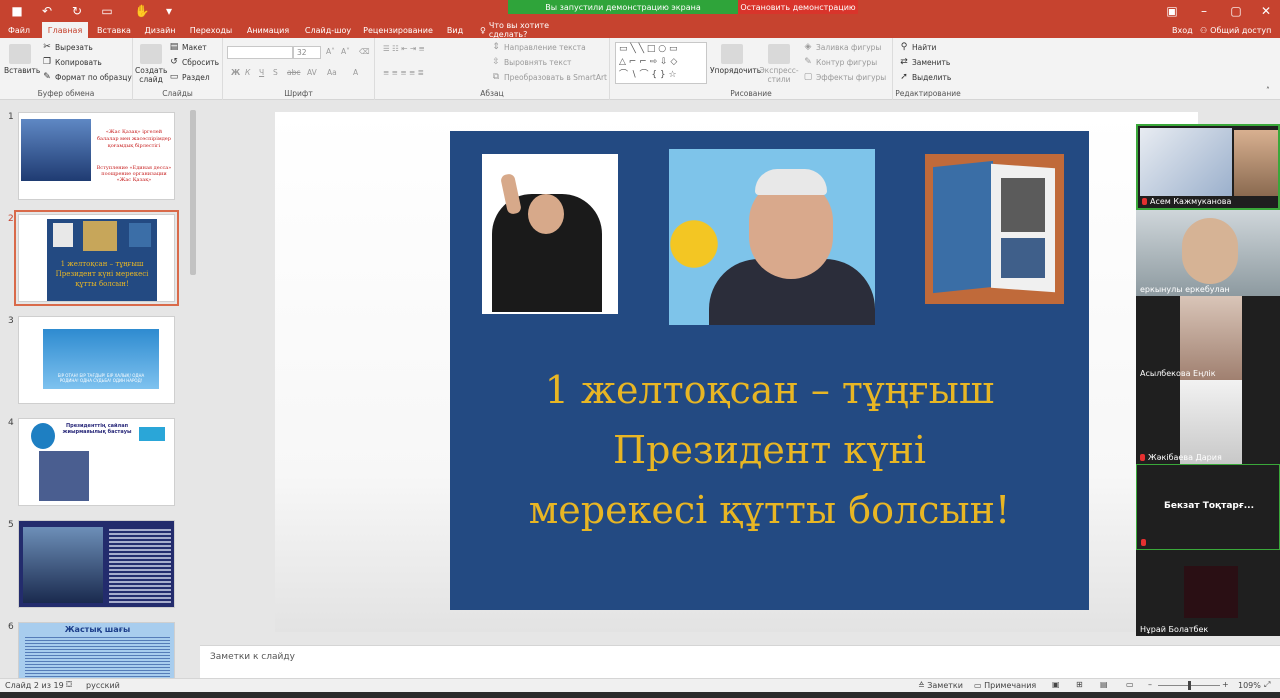  I want to click on italic-button: К, so click(247, 72).